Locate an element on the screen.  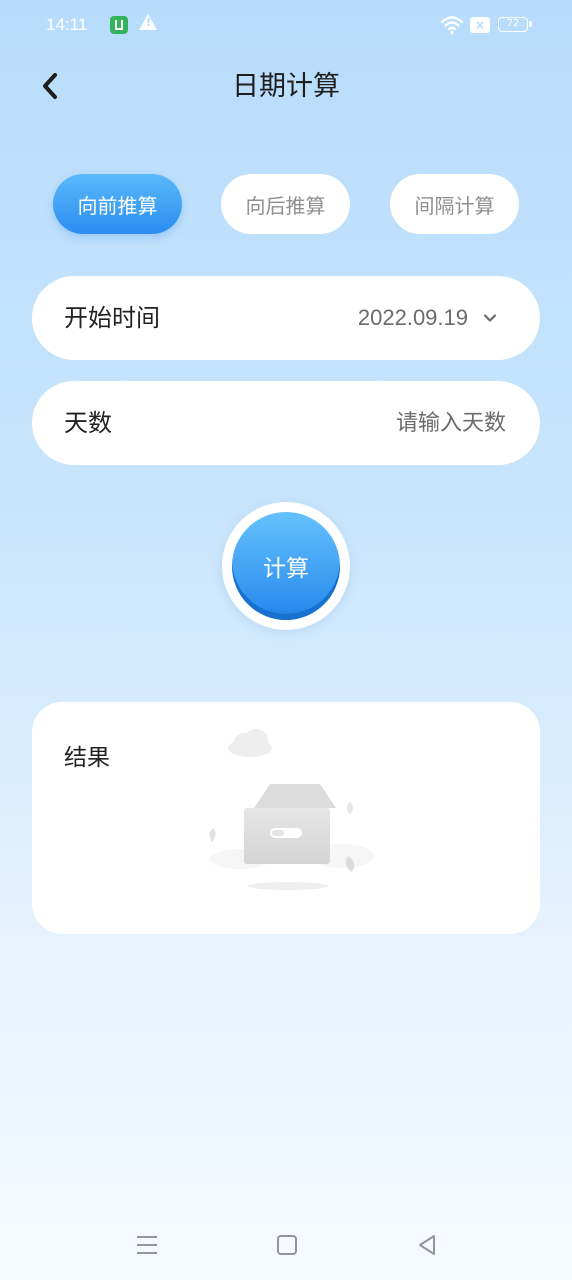
status-bar: 14:11 × 72 is located at coordinates (286, 26).